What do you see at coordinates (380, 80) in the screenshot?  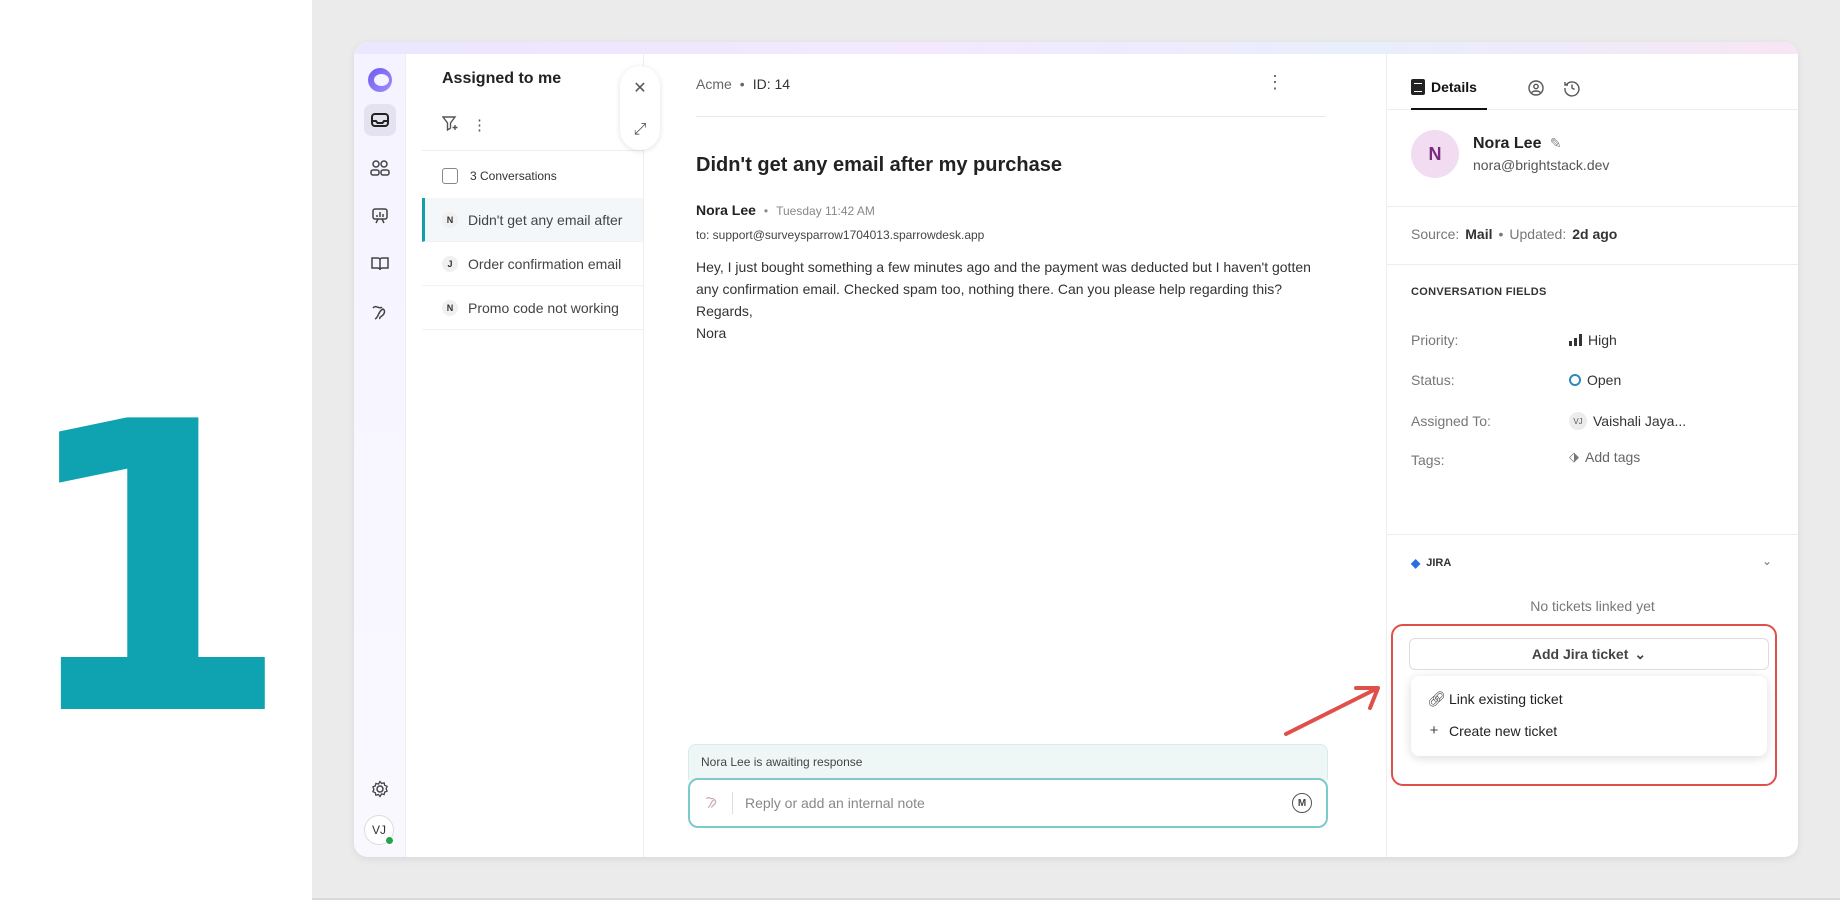 I see `logo-icon` at bounding box center [380, 80].